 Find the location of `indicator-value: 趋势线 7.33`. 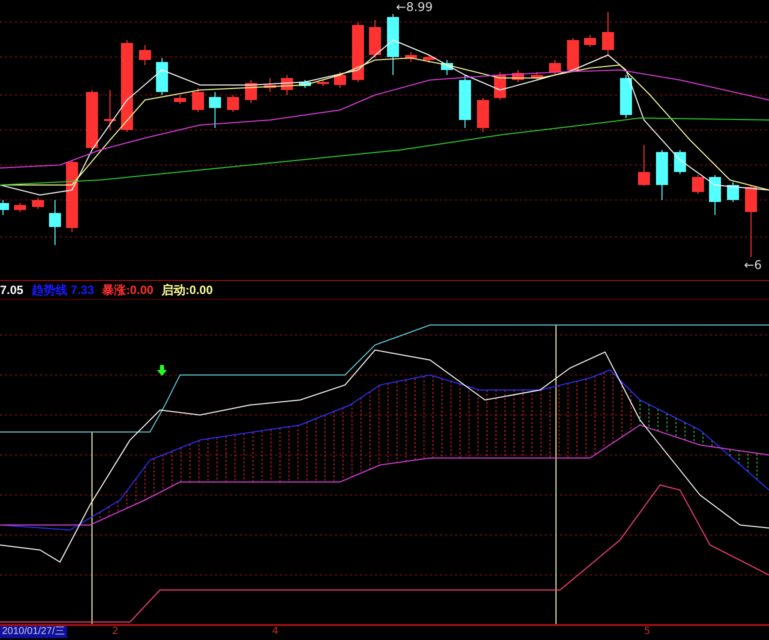

indicator-value: 趋势线 7.33 is located at coordinates (62, 290).